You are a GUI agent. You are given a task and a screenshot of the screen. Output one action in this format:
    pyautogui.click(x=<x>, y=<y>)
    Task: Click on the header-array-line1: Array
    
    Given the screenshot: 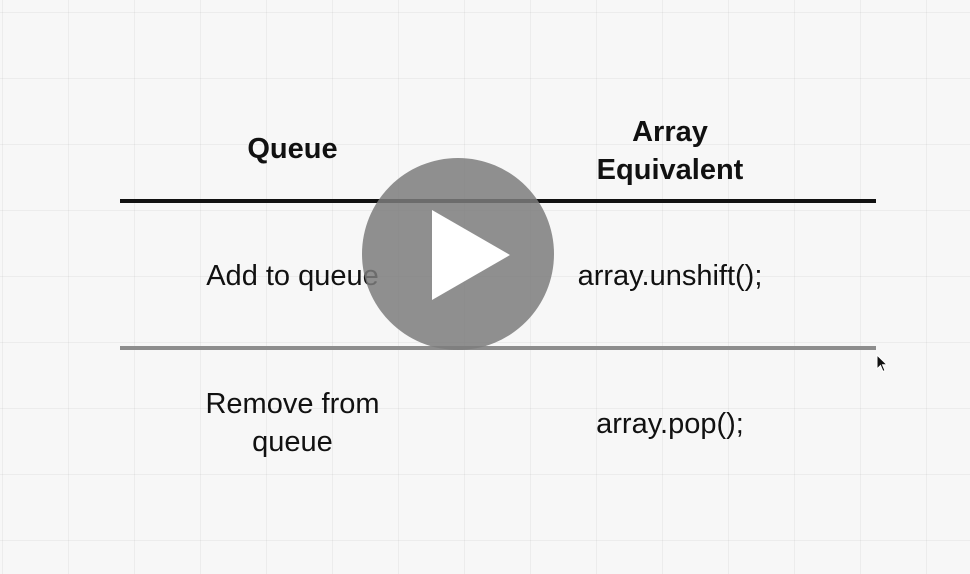 What is the action you would take?
    pyautogui.click(x=670, y=132)
    